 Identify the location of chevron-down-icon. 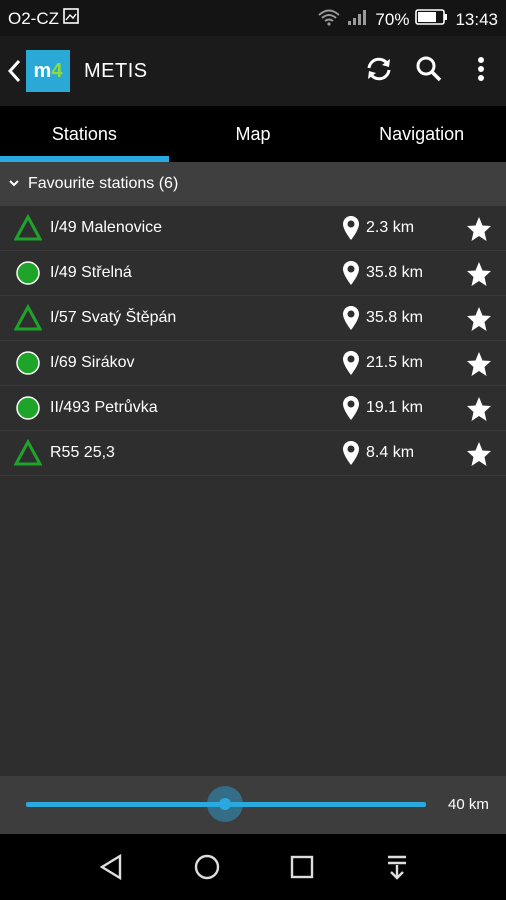
(14, 184).